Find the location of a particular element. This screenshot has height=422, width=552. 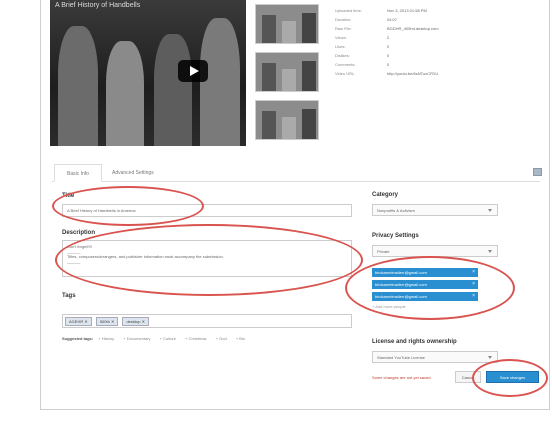

tab-advanced-settings: Advanced Settings is located at coordinates (133, 173).